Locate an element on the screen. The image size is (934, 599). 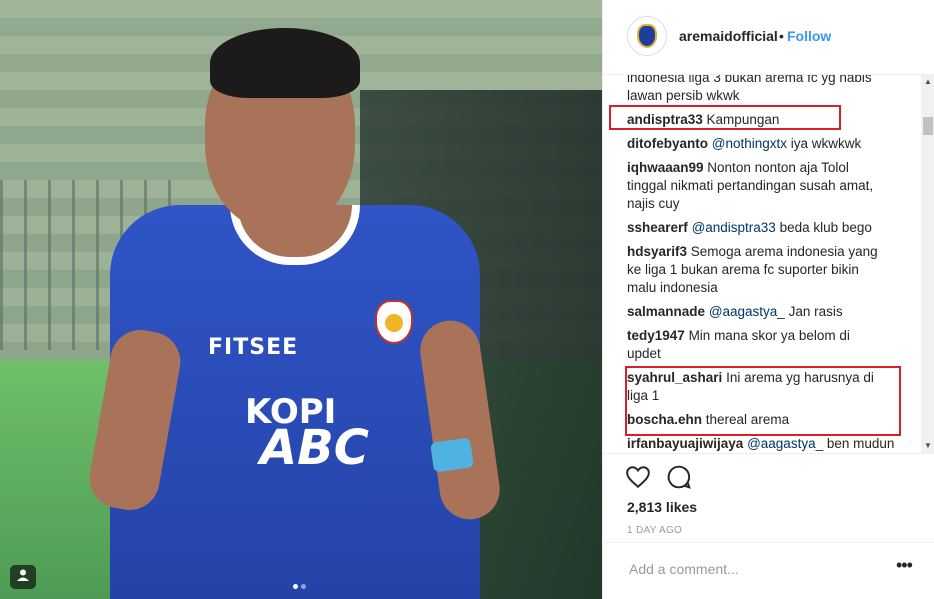
comment-item: salmannade @aagastya_ Jan rasis is located at coordinates (767, 312).